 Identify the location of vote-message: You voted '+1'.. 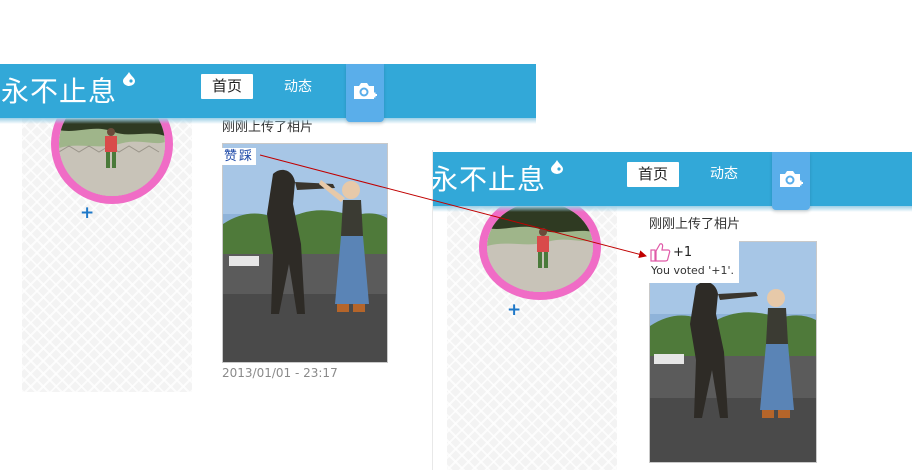
(693, 270).